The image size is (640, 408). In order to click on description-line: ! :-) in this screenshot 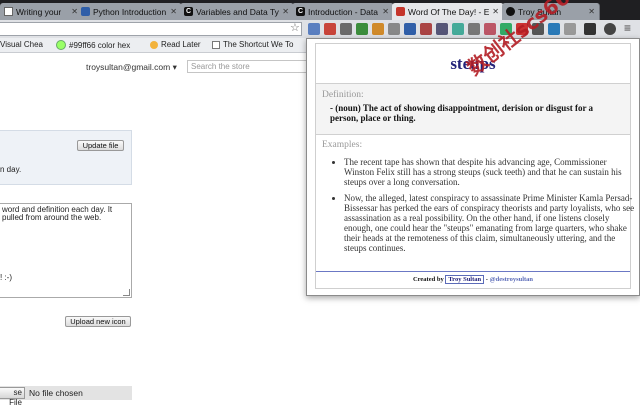, I will do `click(6, 277)`.